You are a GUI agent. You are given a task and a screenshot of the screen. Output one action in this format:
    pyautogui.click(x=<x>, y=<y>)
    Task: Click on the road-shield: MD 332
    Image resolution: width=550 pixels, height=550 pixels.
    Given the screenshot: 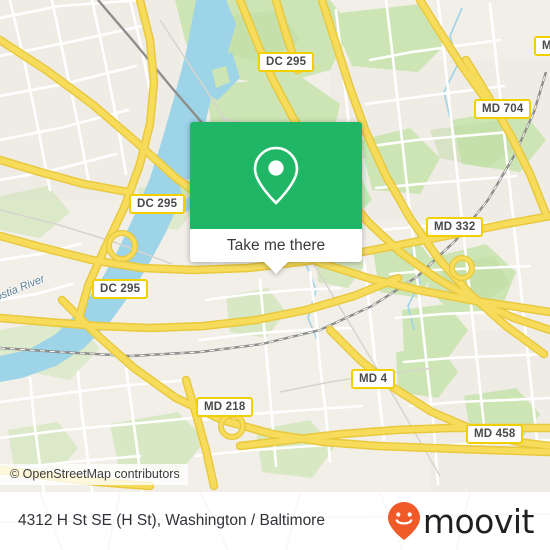 What is the action you would take?
    pyautogui.click(x=455, y=227)
    